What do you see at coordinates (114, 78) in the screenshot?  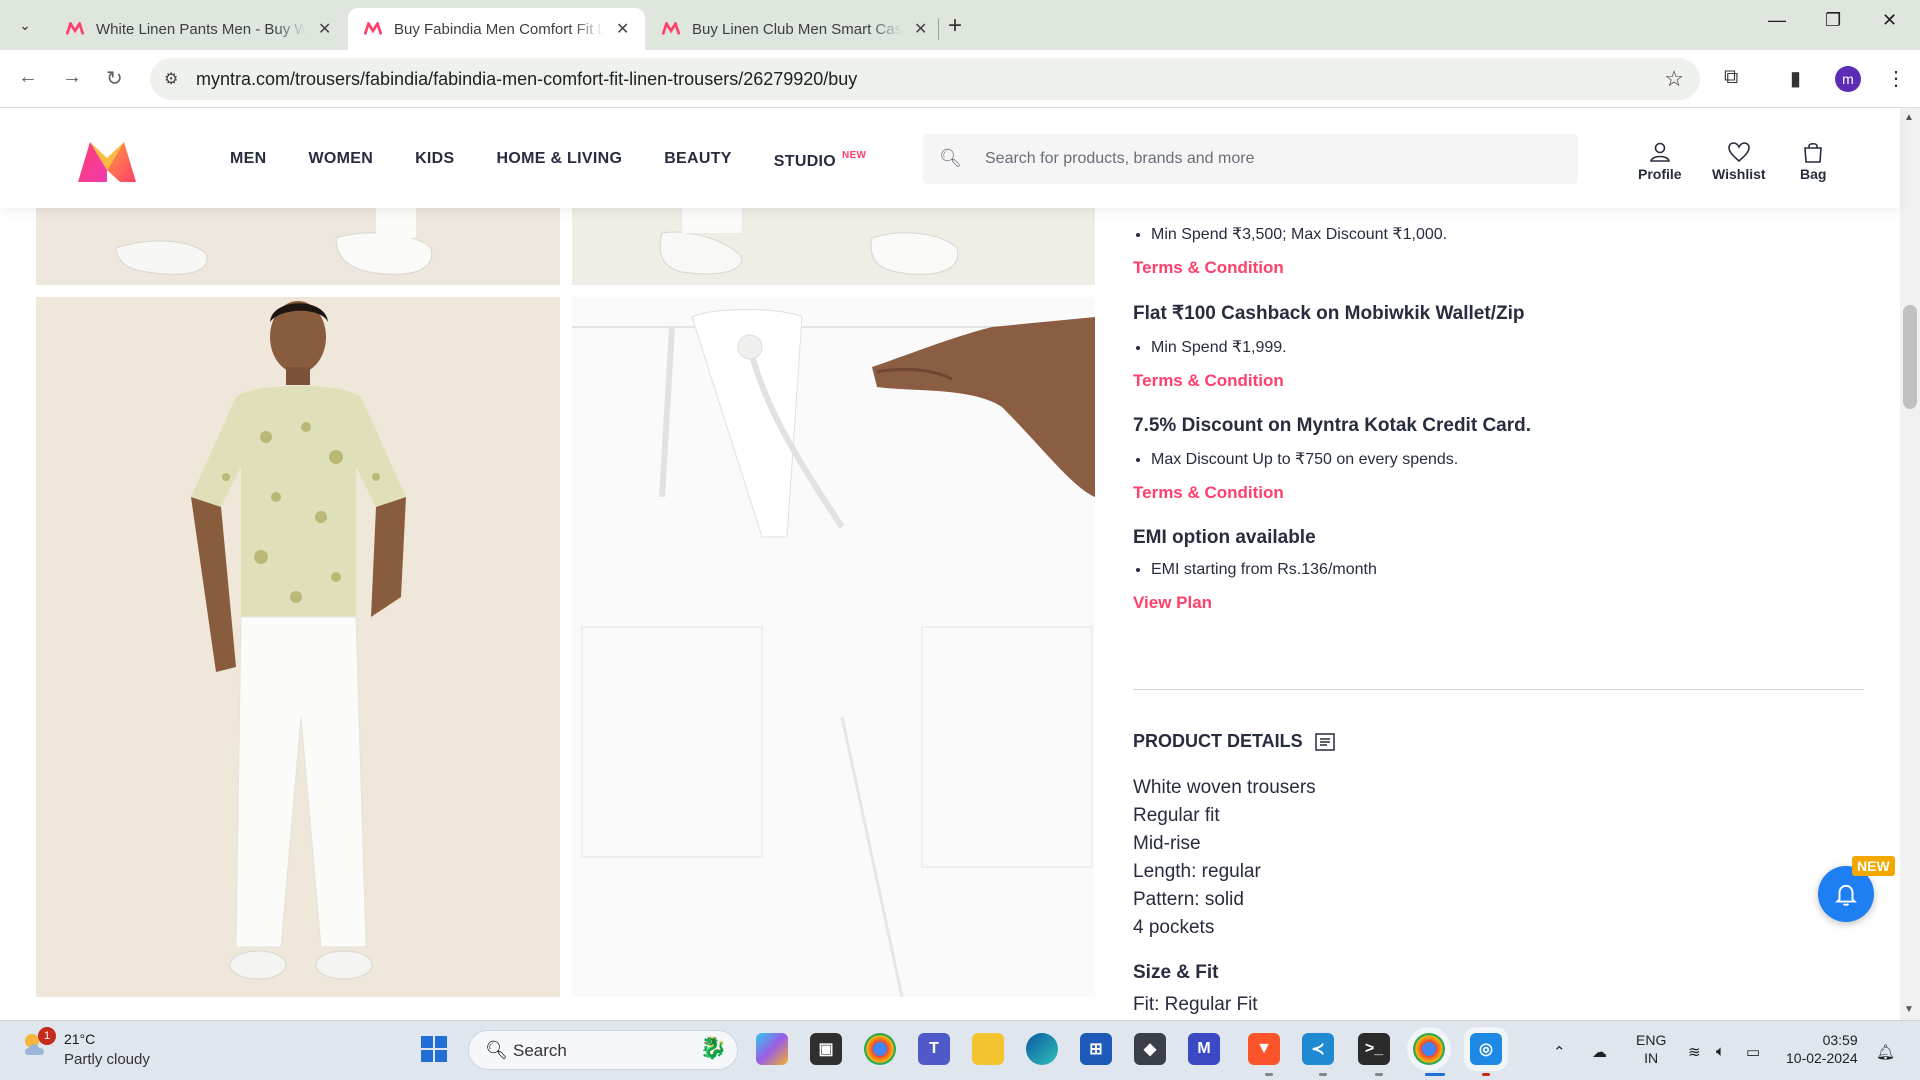 I see `reload-icon: ↻` at bounding box center [114, 78].